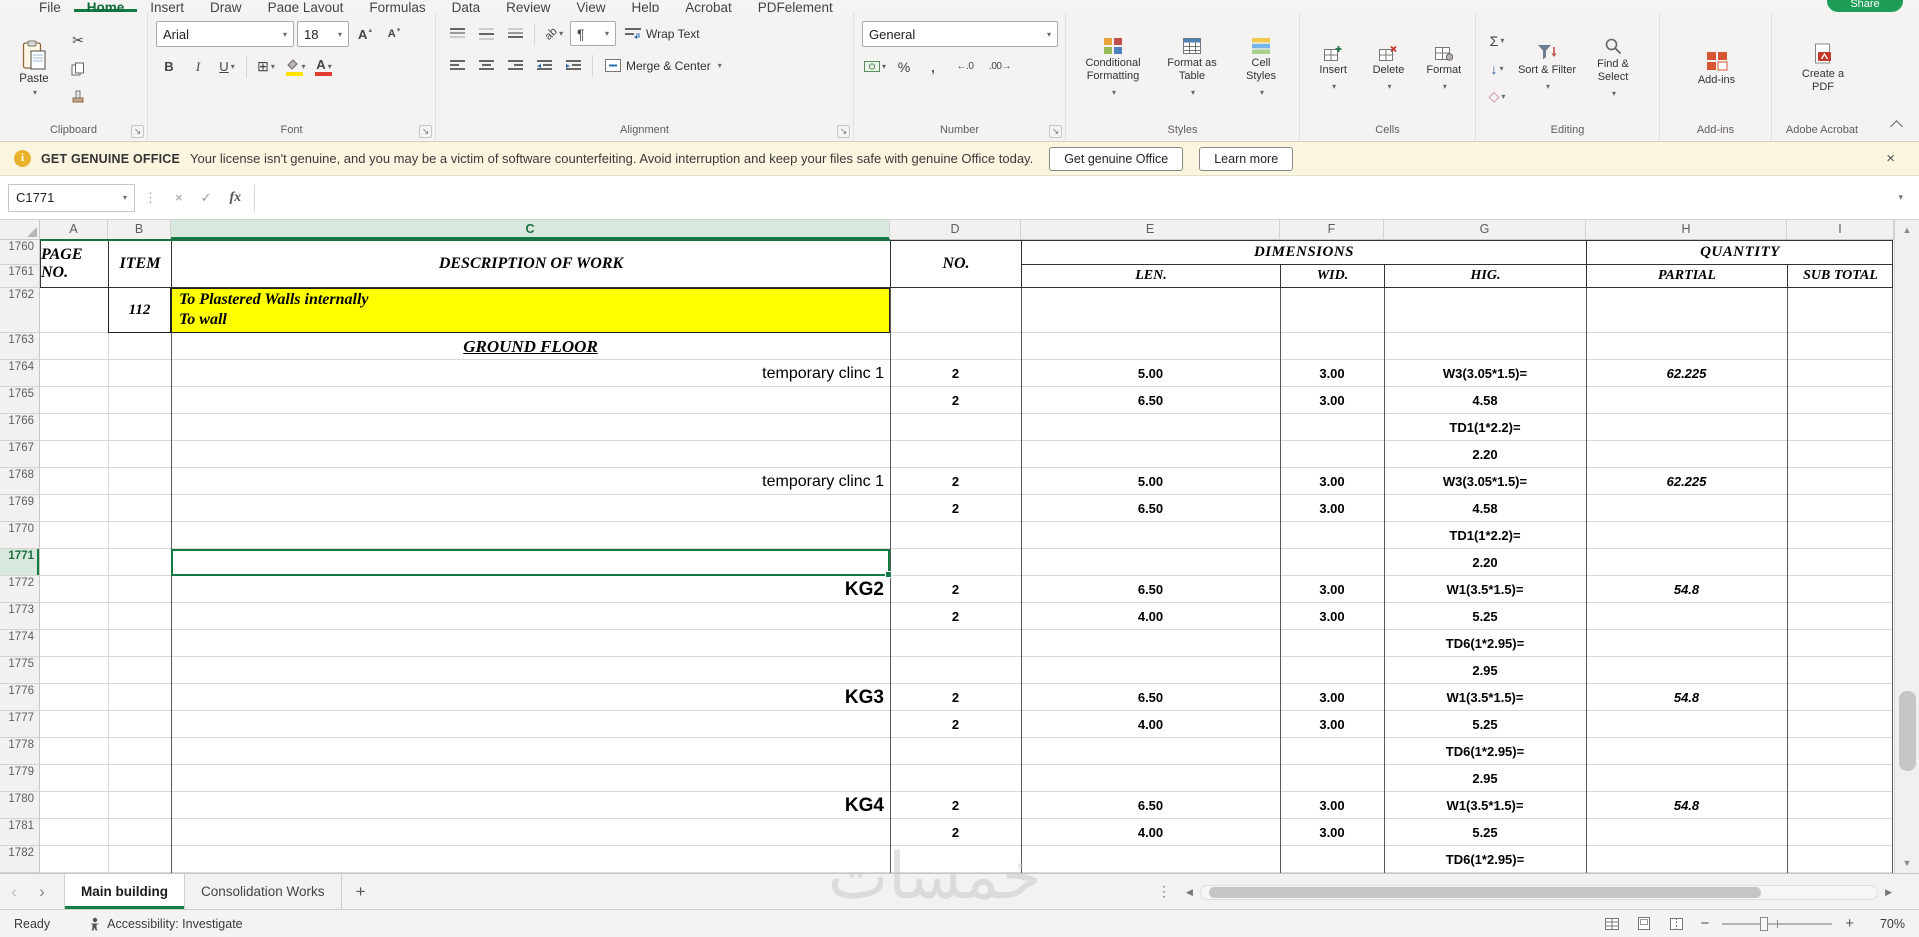  What do you see at coordinates (20, 481) in the screenshot?
I see `row-header-1768: 1768` at bounding box center [20, 481].